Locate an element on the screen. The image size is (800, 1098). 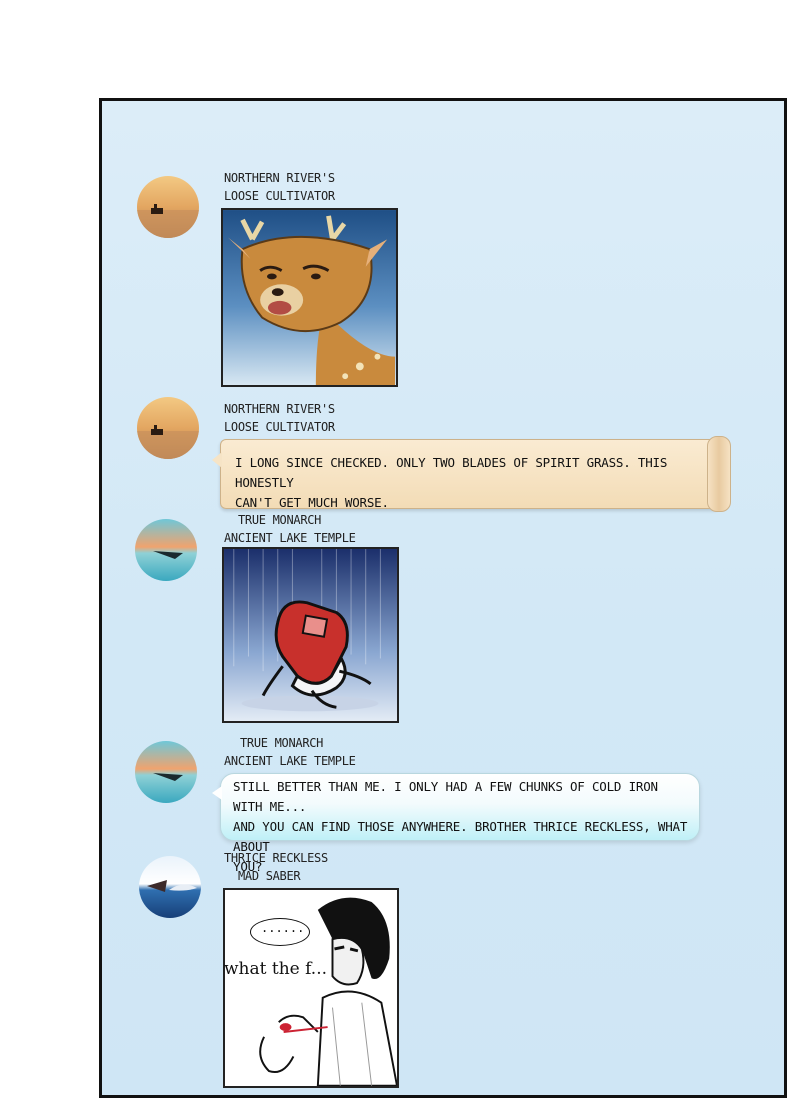
deer-meme-icon is located at coordinates (309, 297).